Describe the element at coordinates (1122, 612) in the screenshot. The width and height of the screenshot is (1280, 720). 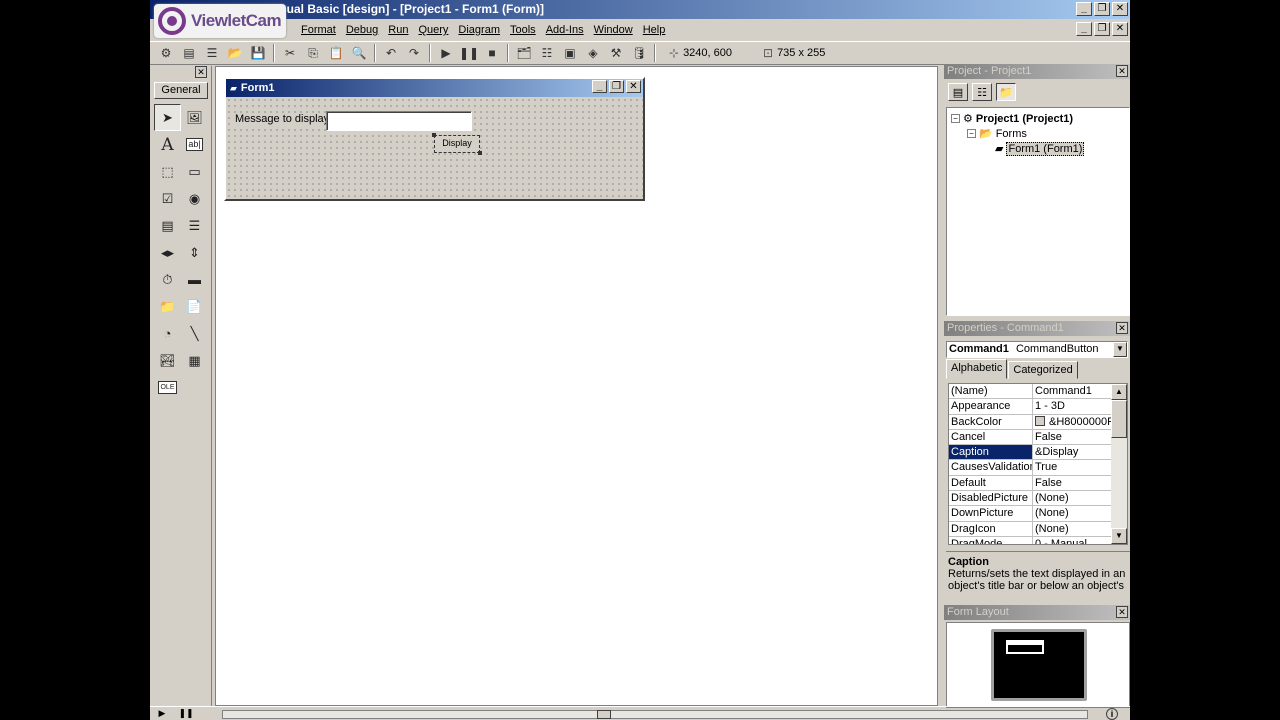
I see `form-layout-close-button: ✕` at that location.